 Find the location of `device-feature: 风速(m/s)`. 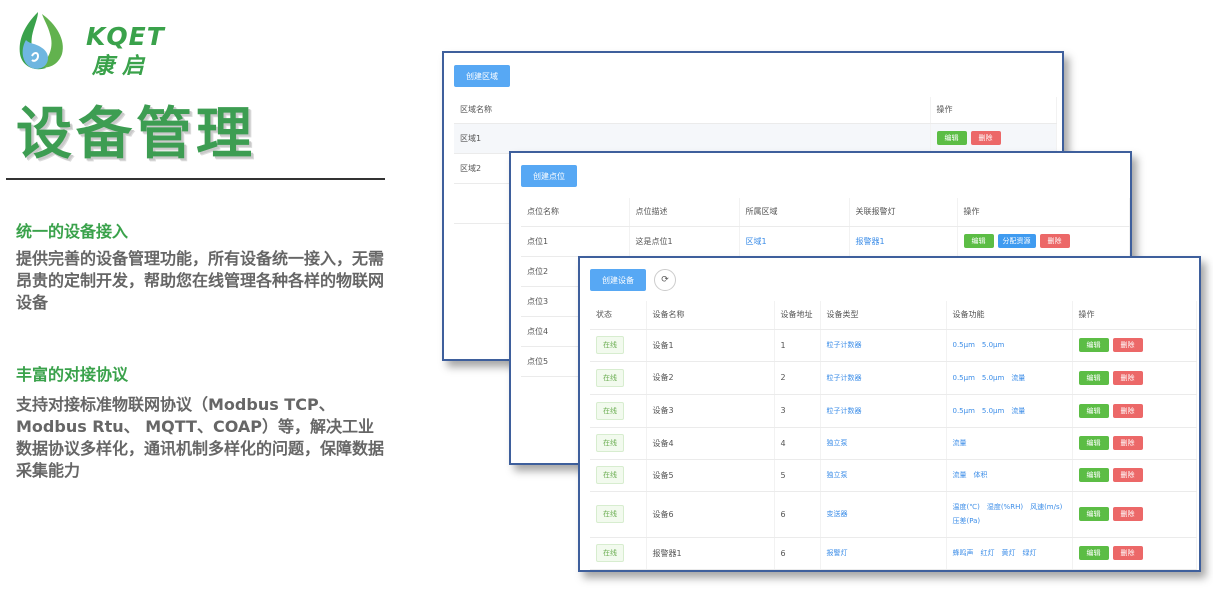

device-feature: 风速(m/s) is located at coordinates (1046, 507).